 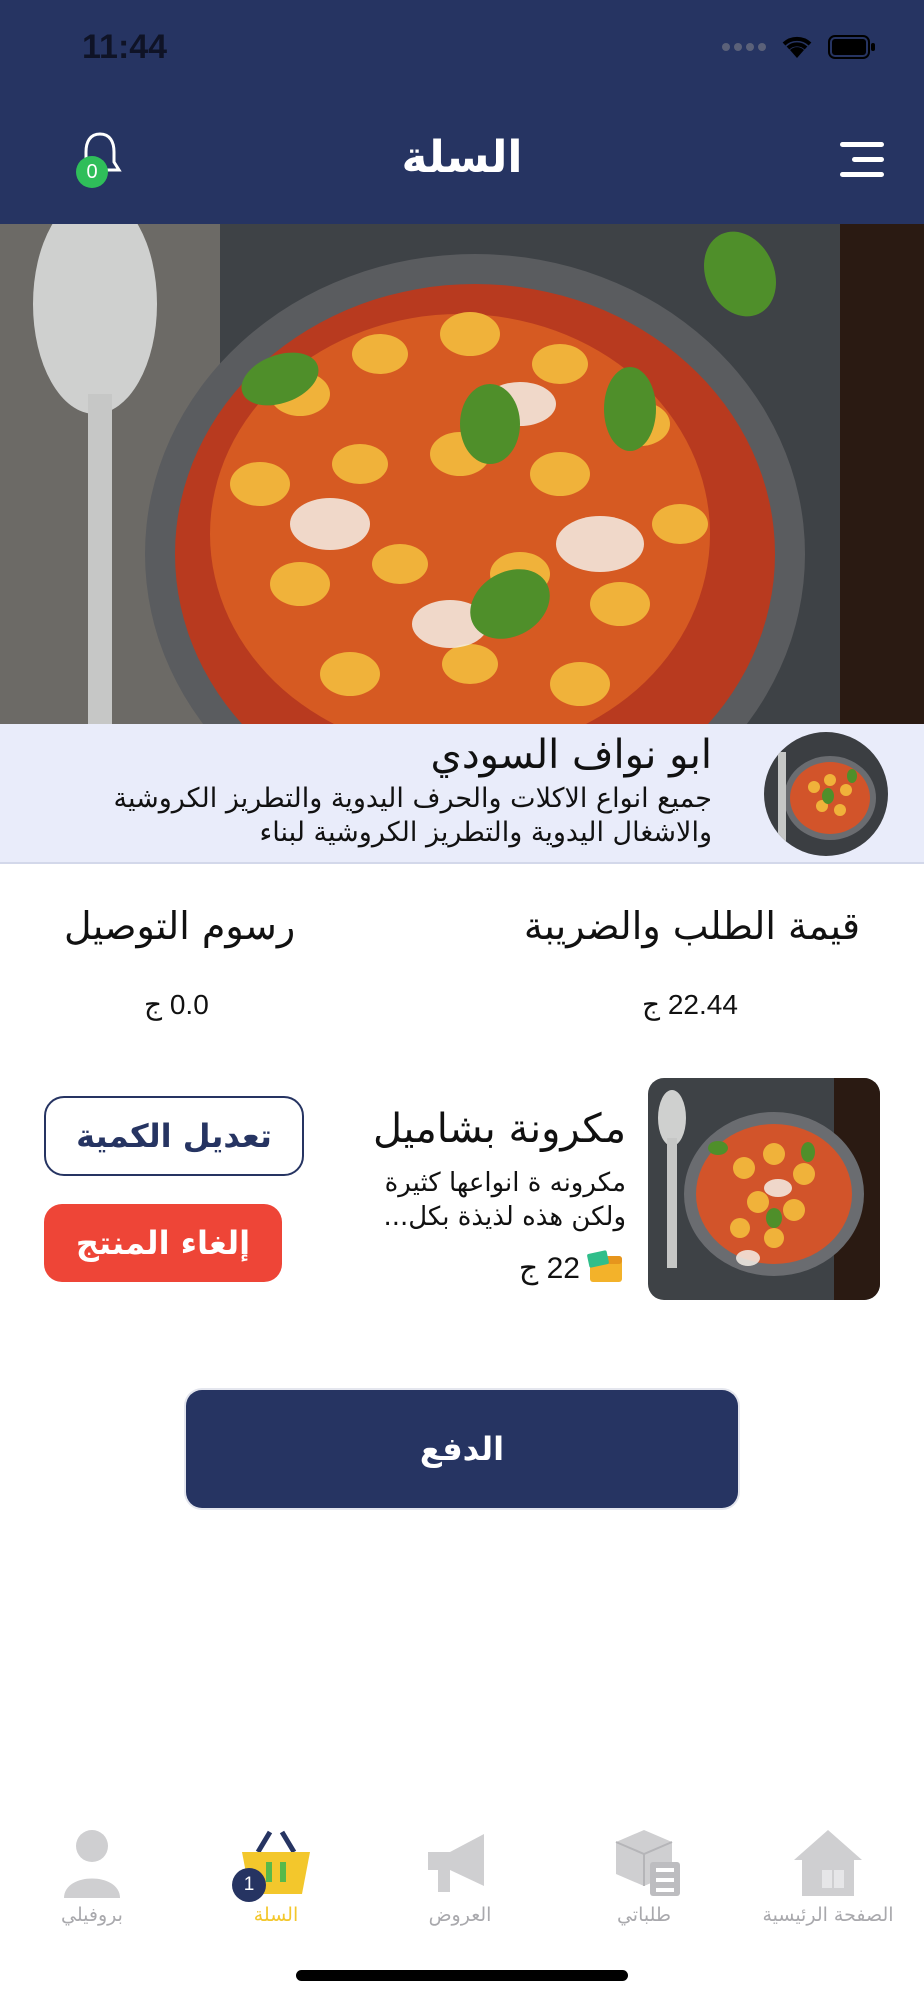 What do you see at coordinates (604, 1266) in the screenshot?
I see `wallet-icon` at bounding box center [604, 1266].